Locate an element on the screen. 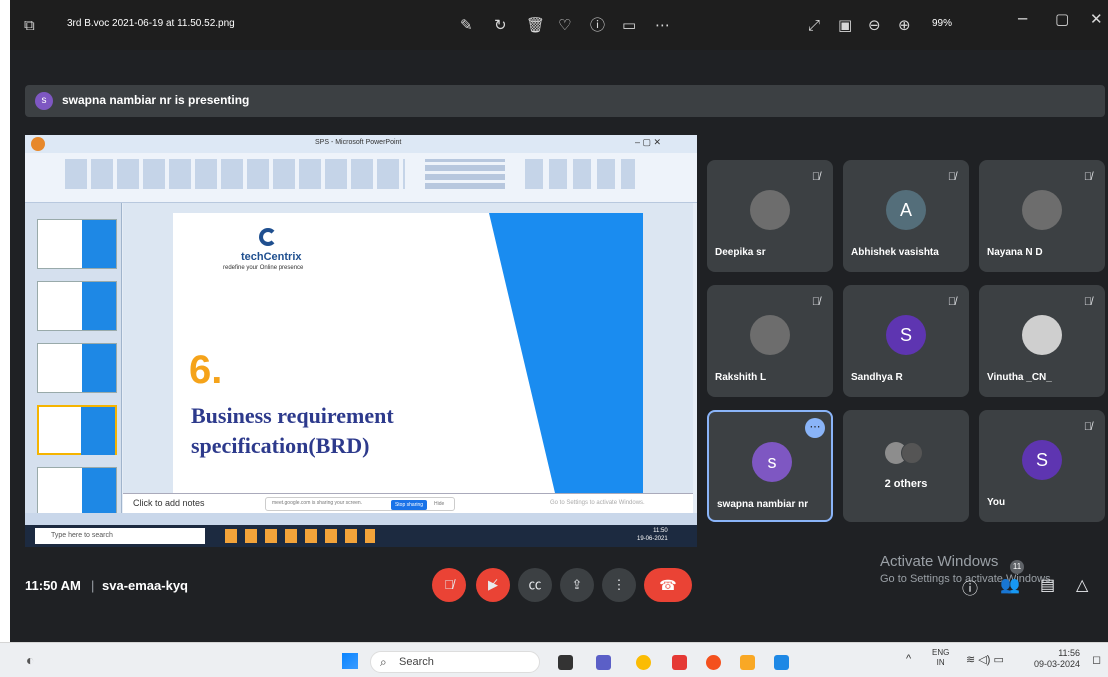 The height and width of the screenshot is (677, 1108). powerpoint-window-title: SPS - Microsoft PowerPoint is located at coordinates (358, 142).